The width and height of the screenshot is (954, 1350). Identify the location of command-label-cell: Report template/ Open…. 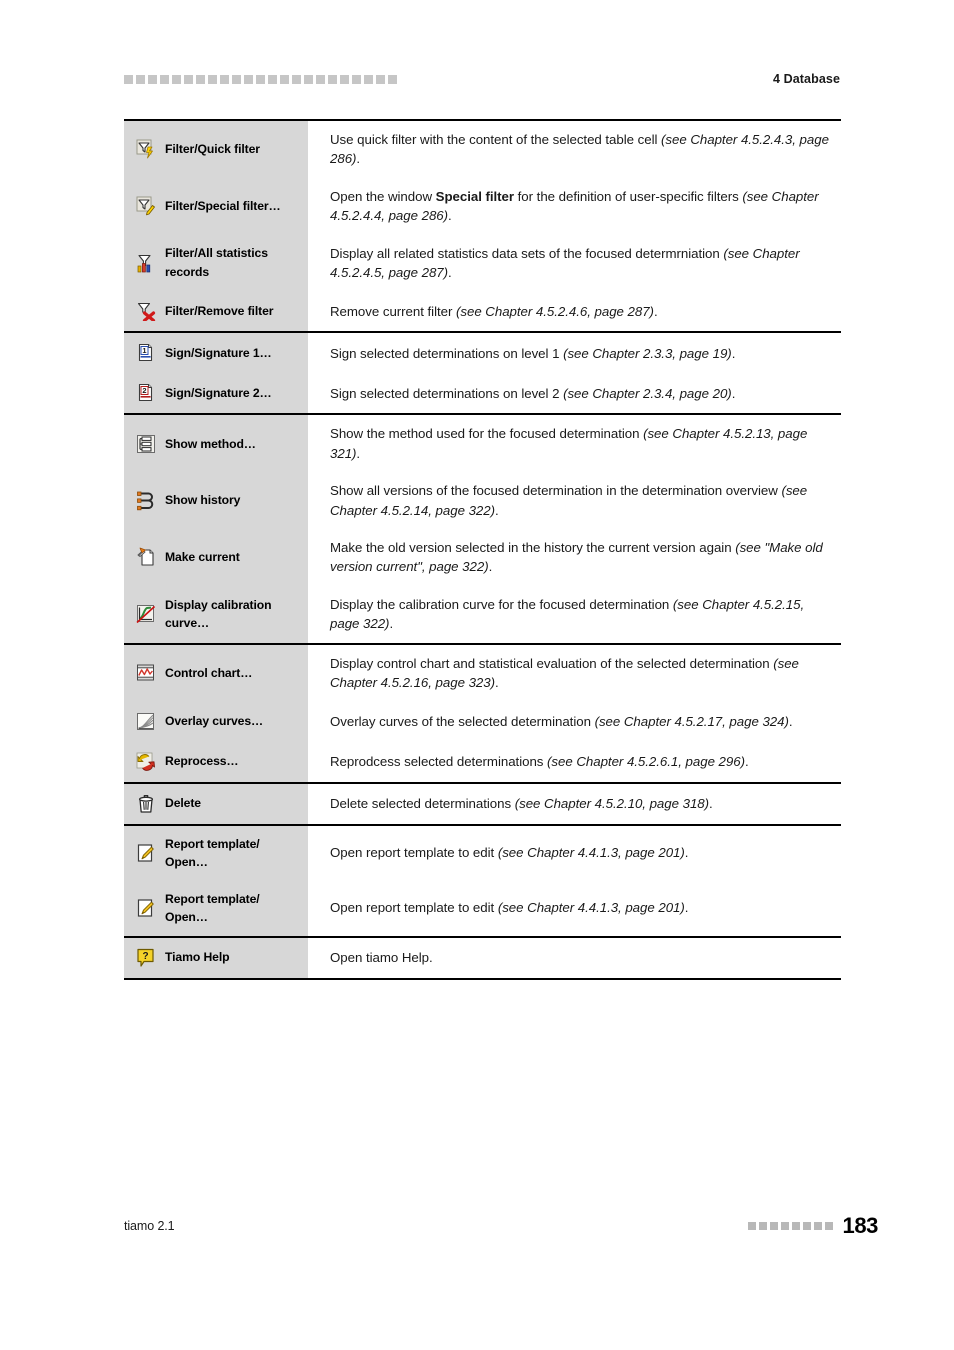
(216, 908).